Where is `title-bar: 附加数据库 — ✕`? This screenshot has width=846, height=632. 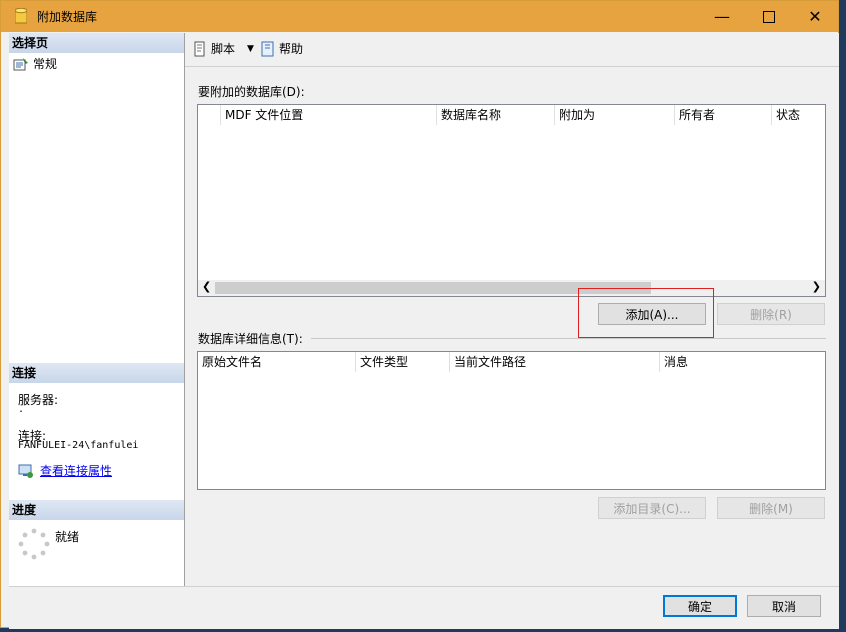 title-bar: 附加数据库 — ✕ is located at coordinates (419, 16).